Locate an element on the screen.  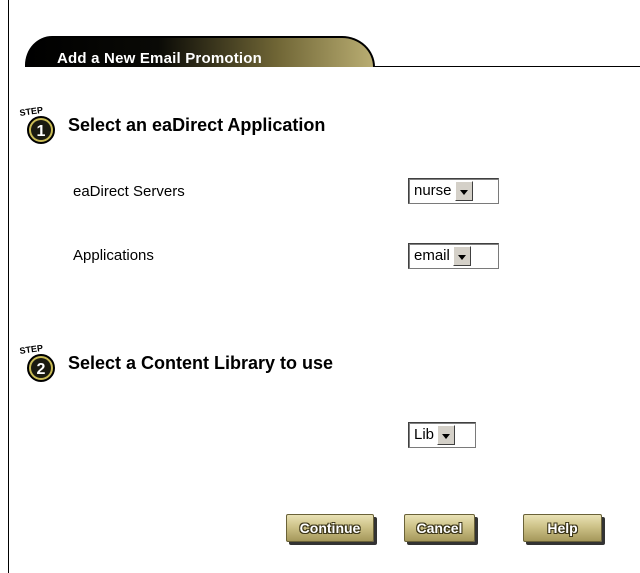
content-library-select: Lib is located at coordinates (442, 435).